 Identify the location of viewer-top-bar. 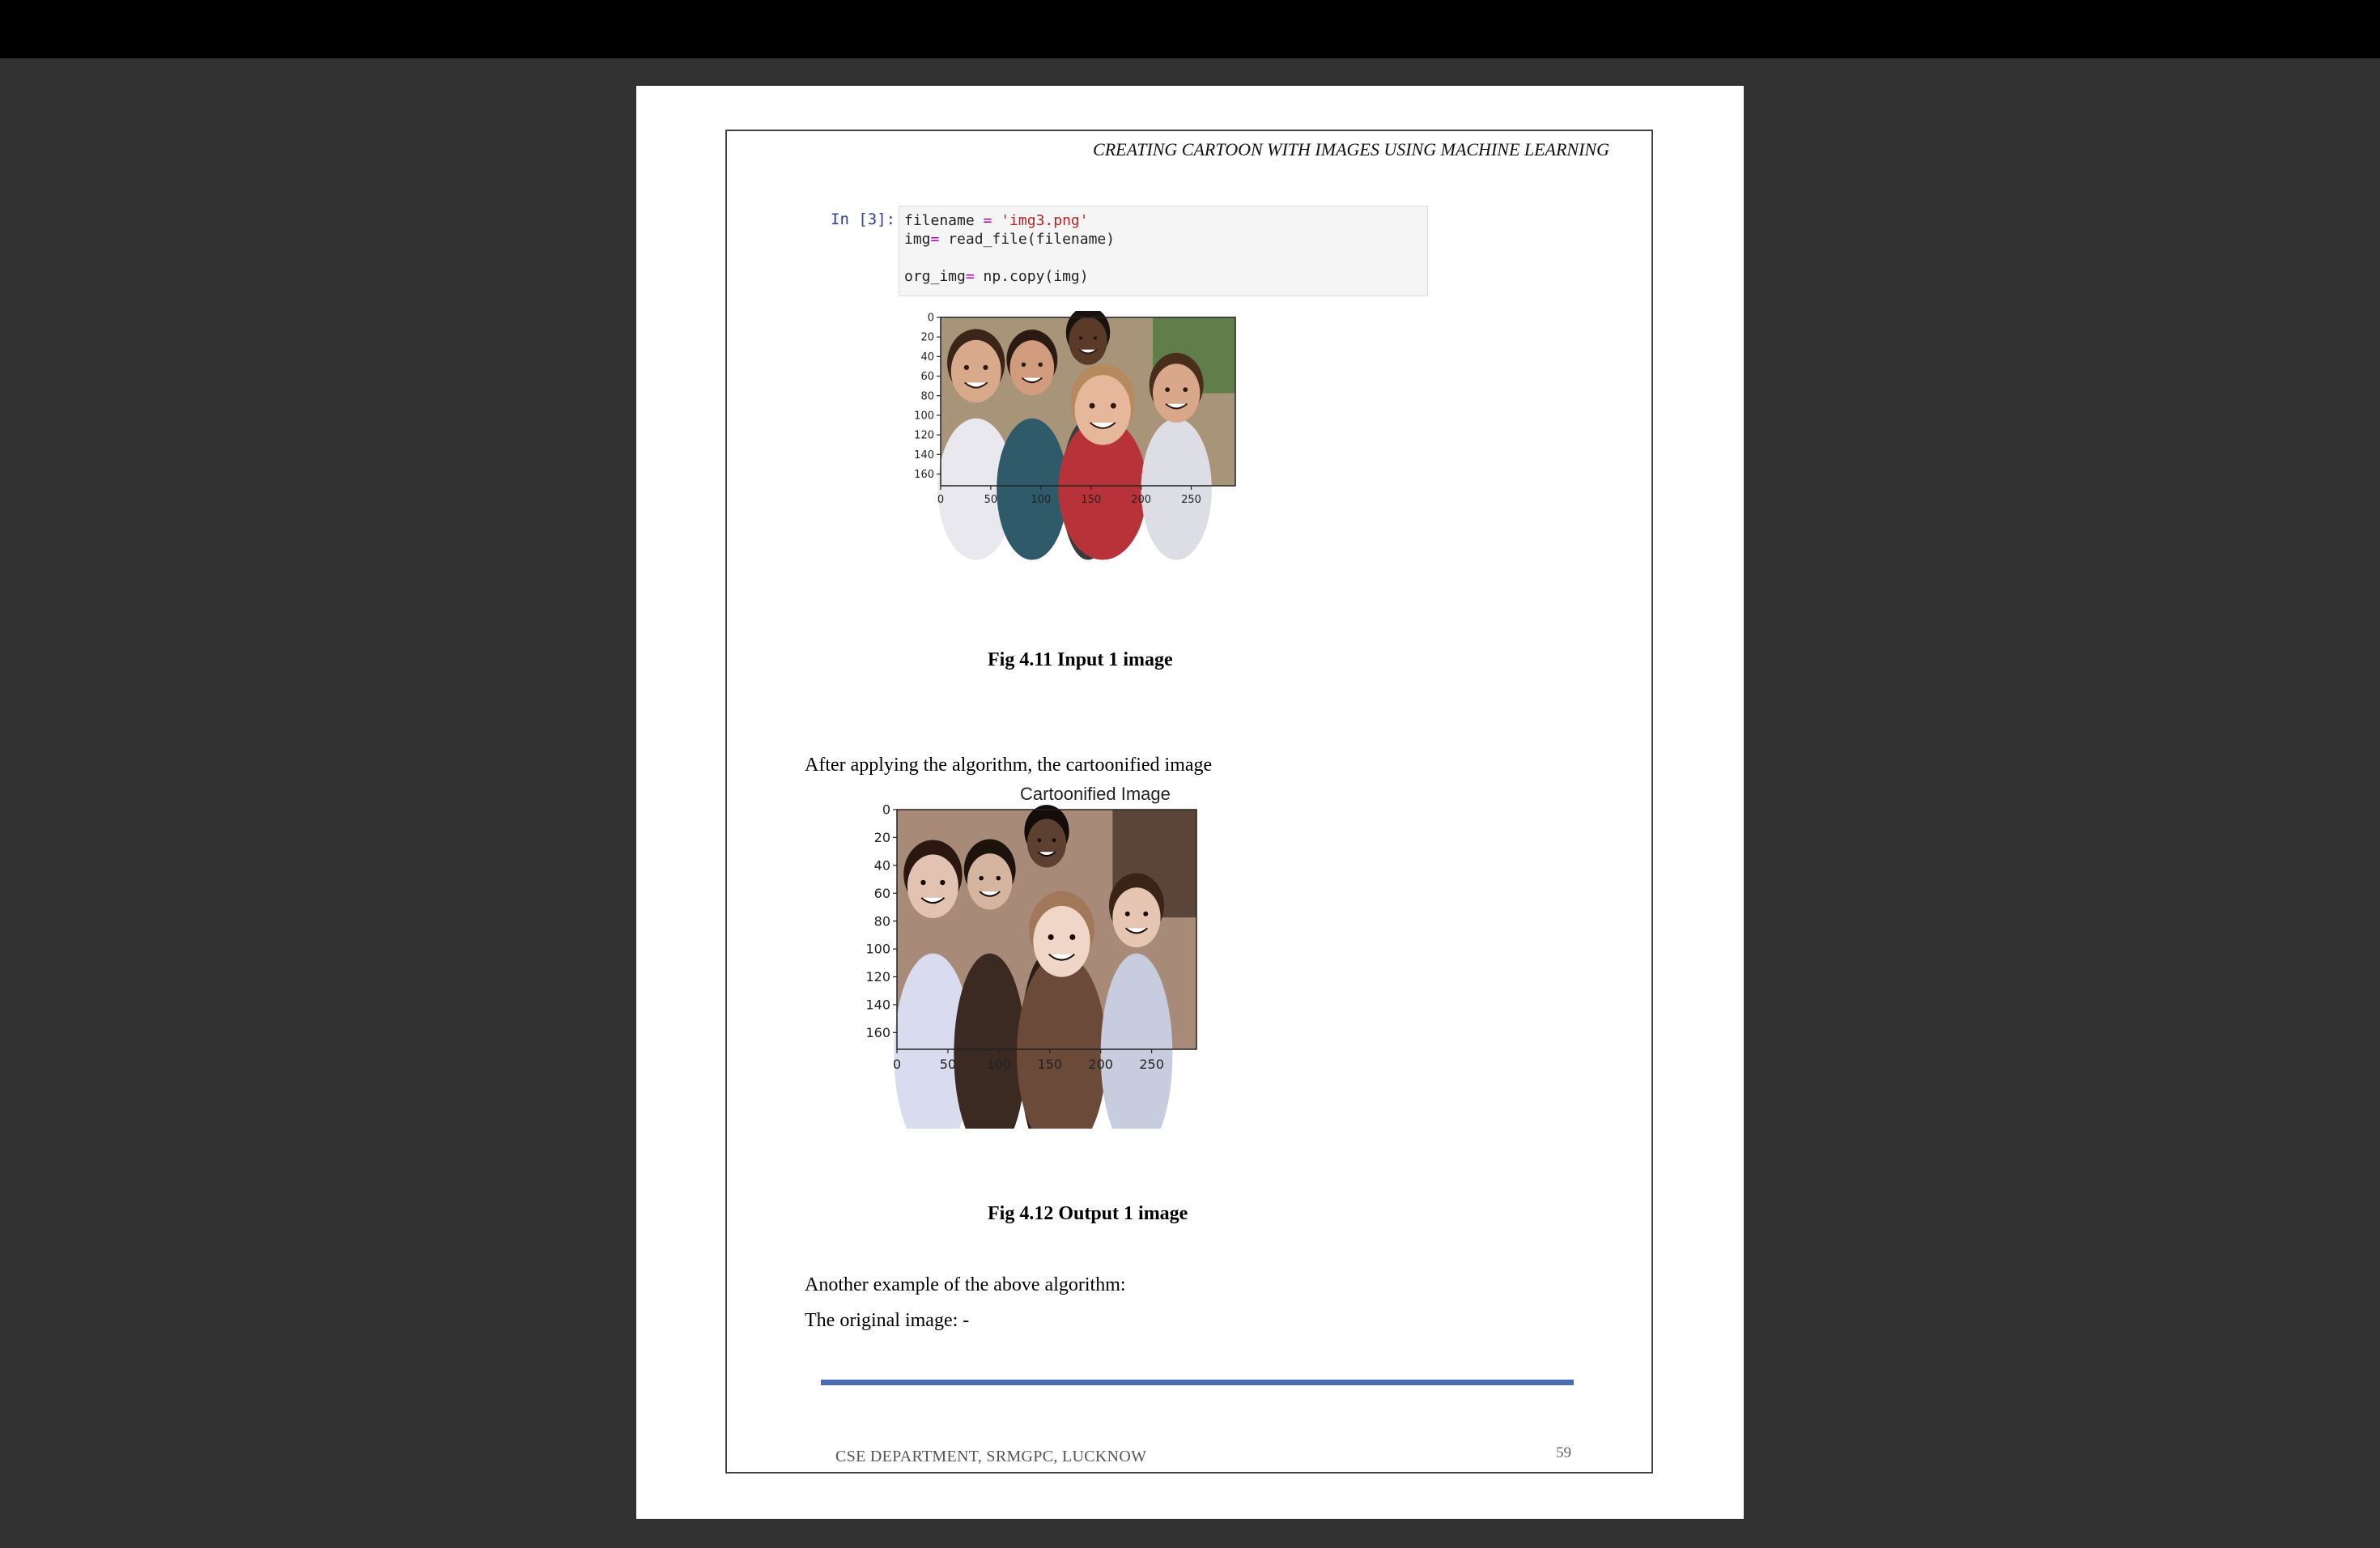
(1190, 29).